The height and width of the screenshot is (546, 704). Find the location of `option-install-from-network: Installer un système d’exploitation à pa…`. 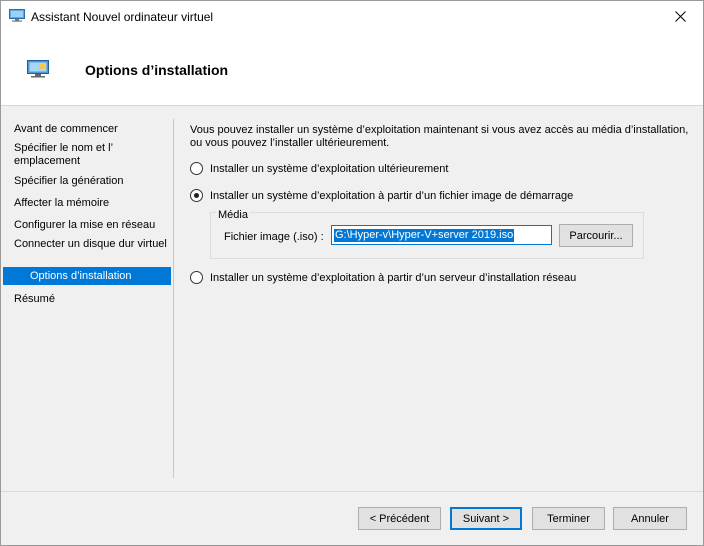

option-install-from-network: Installer un système d’exploitation à pa… is located at coordinates (383, 277).